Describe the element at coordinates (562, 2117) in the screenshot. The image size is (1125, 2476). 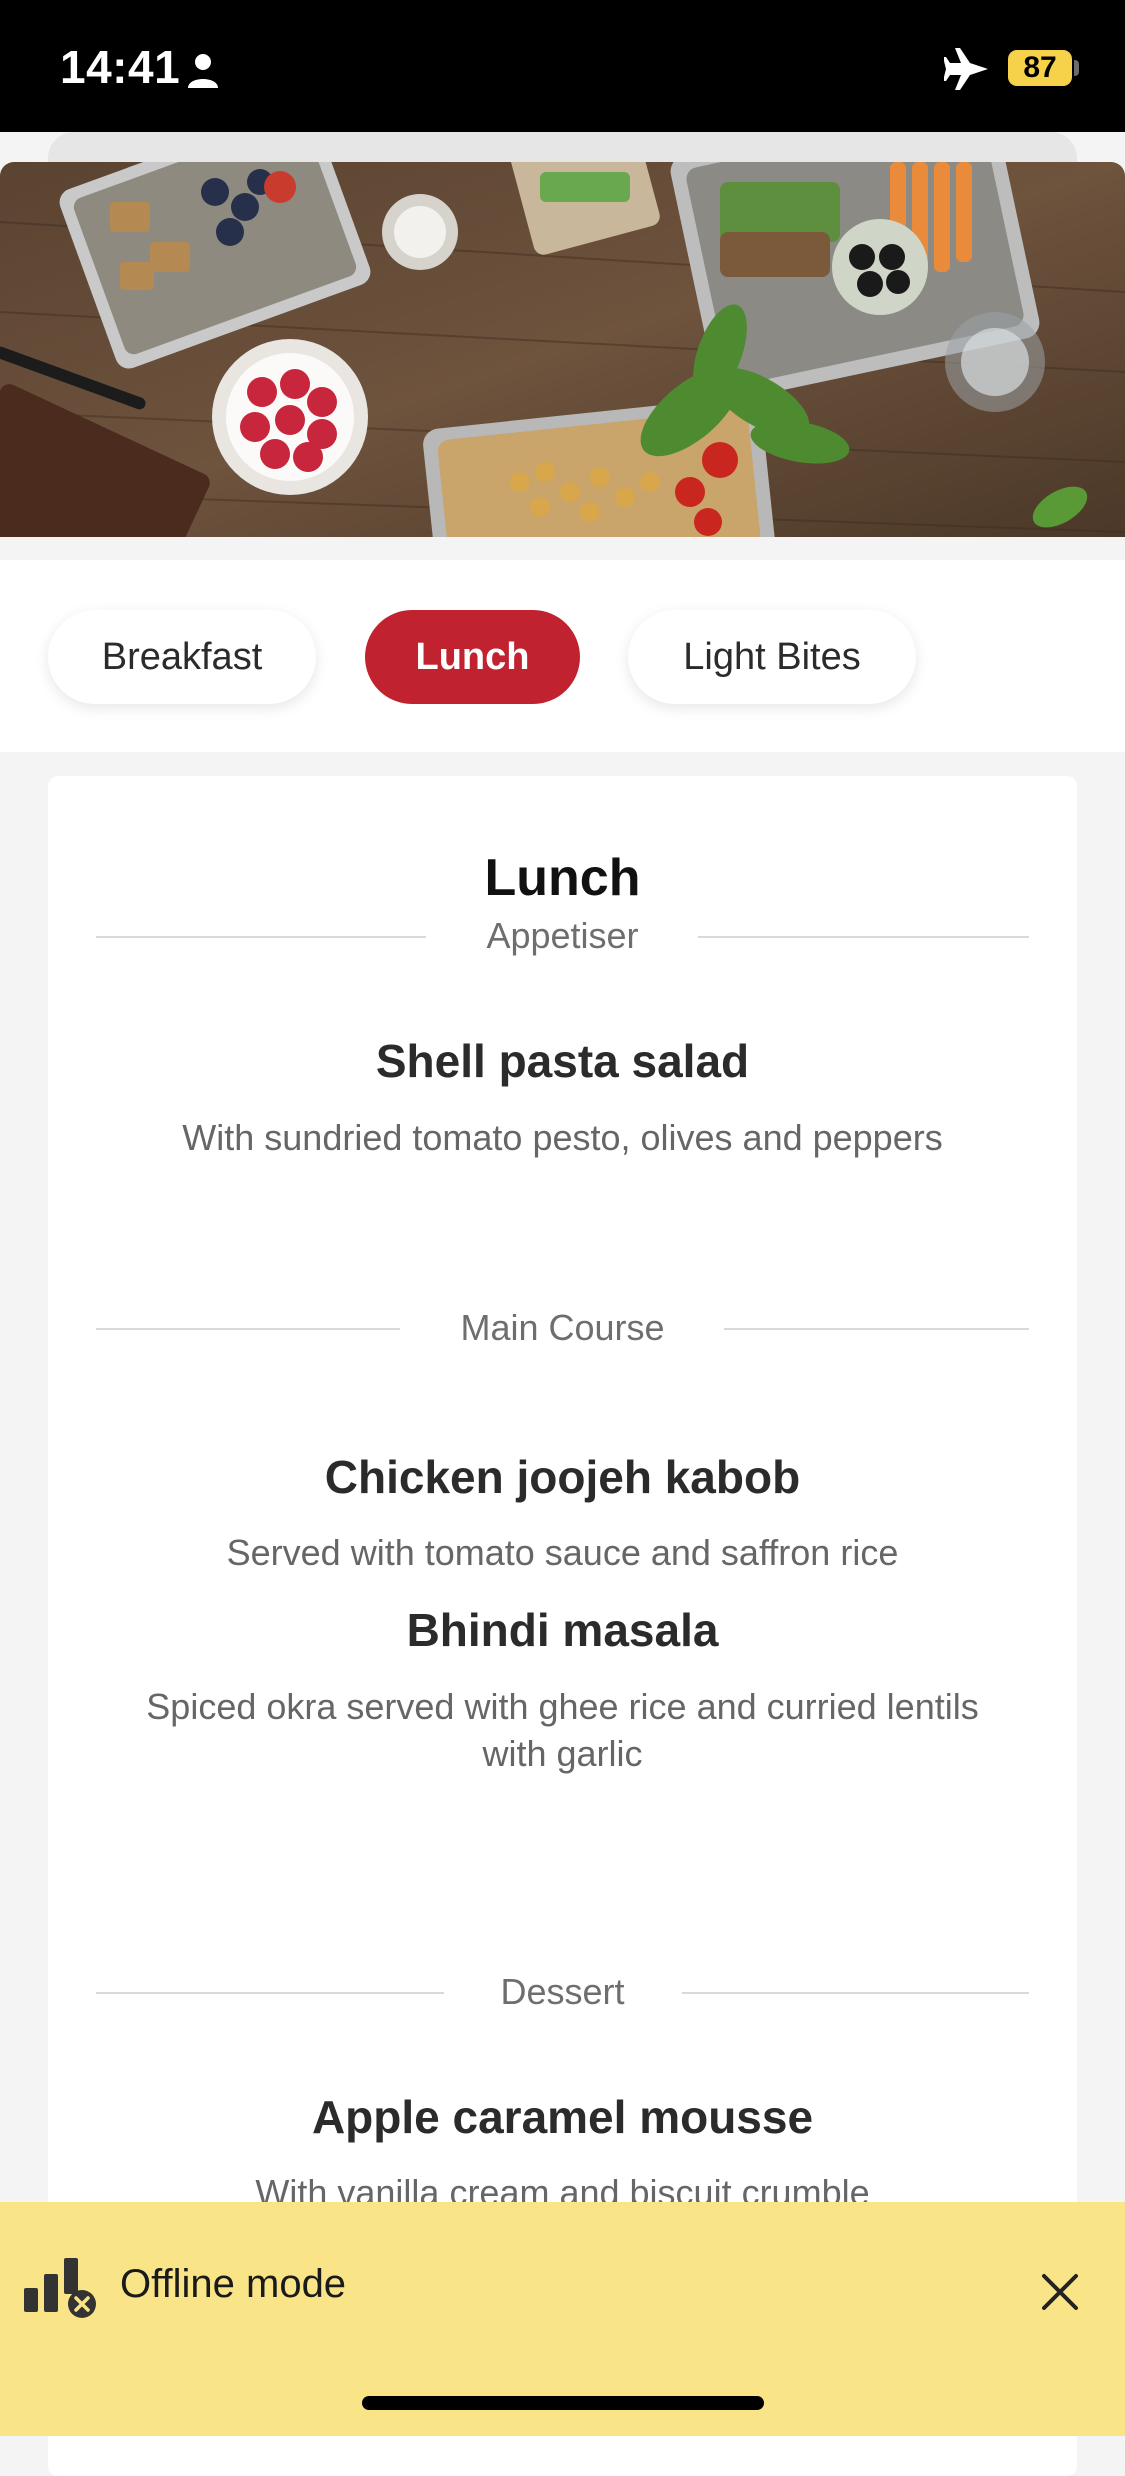
I see `dish-name: Apple caramel mousse` at that location.